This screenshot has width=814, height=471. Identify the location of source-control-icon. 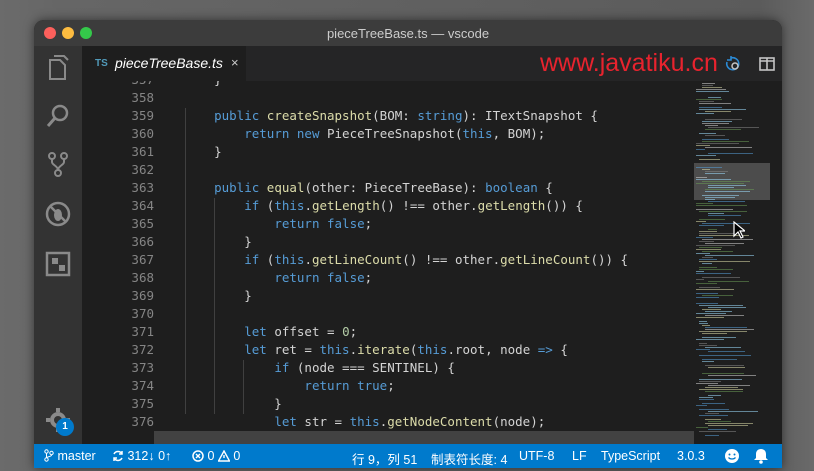
(58, 164).